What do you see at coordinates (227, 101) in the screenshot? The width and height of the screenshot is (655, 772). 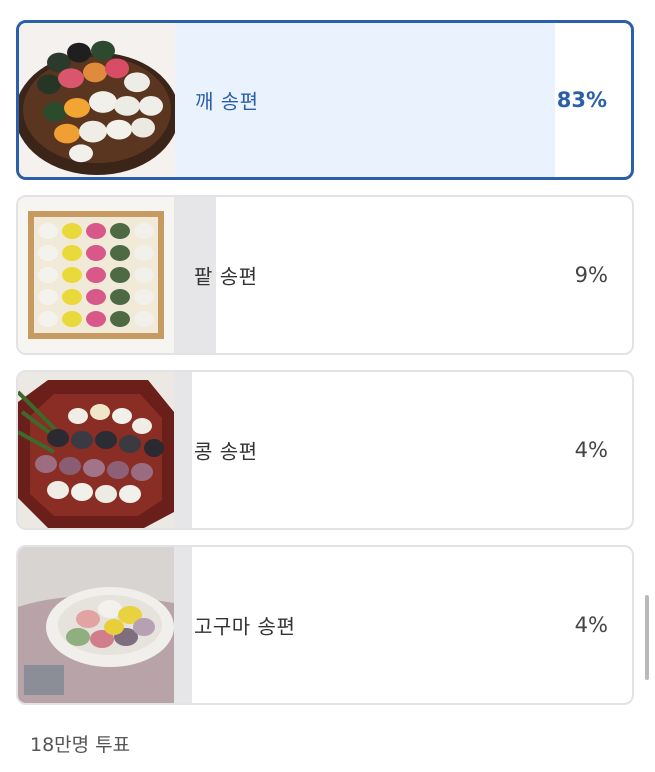 I see `option-label: 깨 송편` at bounding box center [227, 101].